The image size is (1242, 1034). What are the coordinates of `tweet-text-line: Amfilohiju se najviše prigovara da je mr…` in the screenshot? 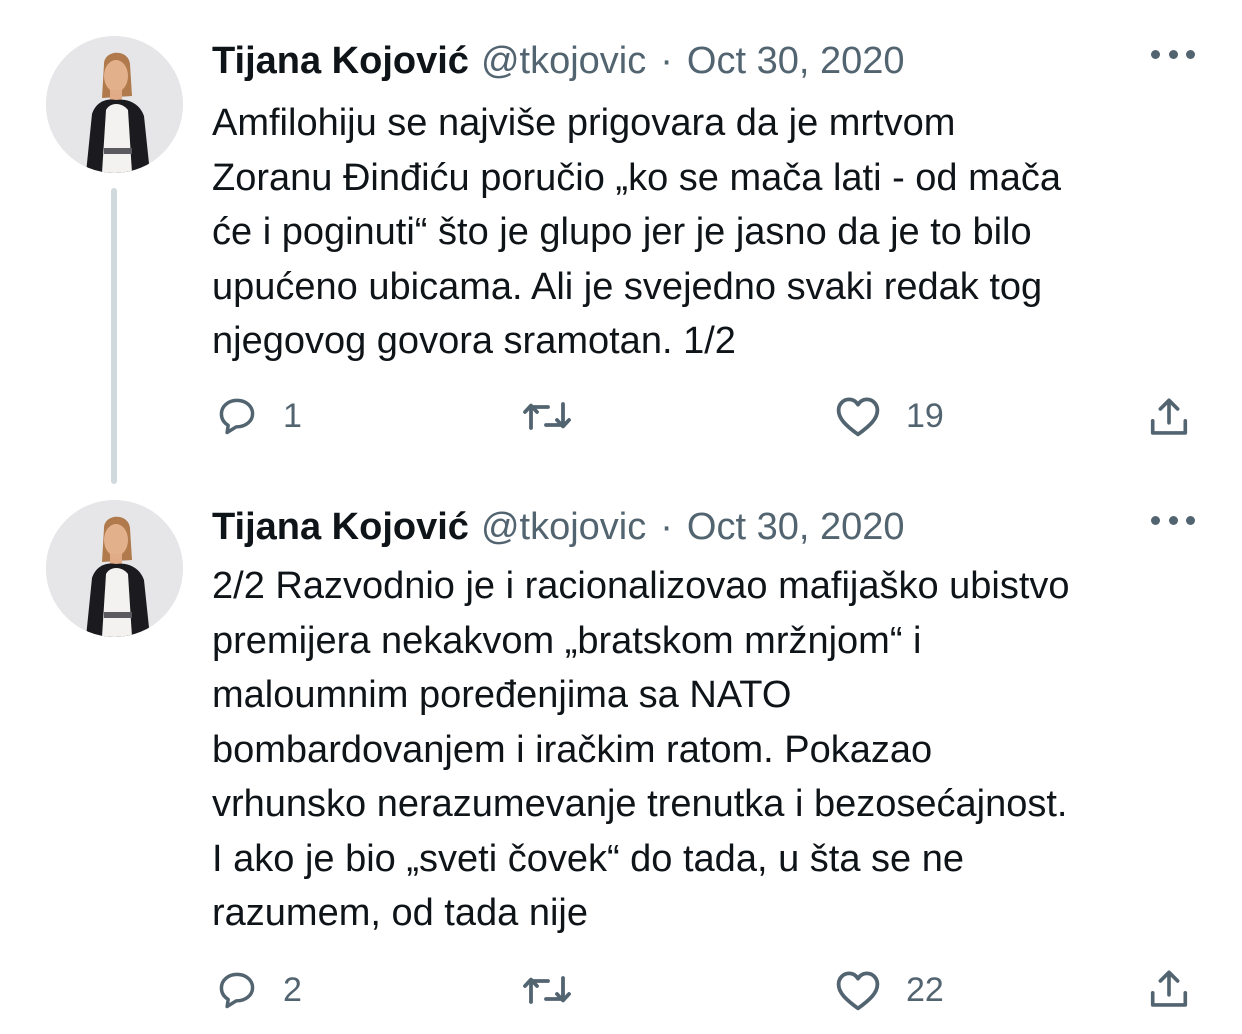 It's located at (584, 123).